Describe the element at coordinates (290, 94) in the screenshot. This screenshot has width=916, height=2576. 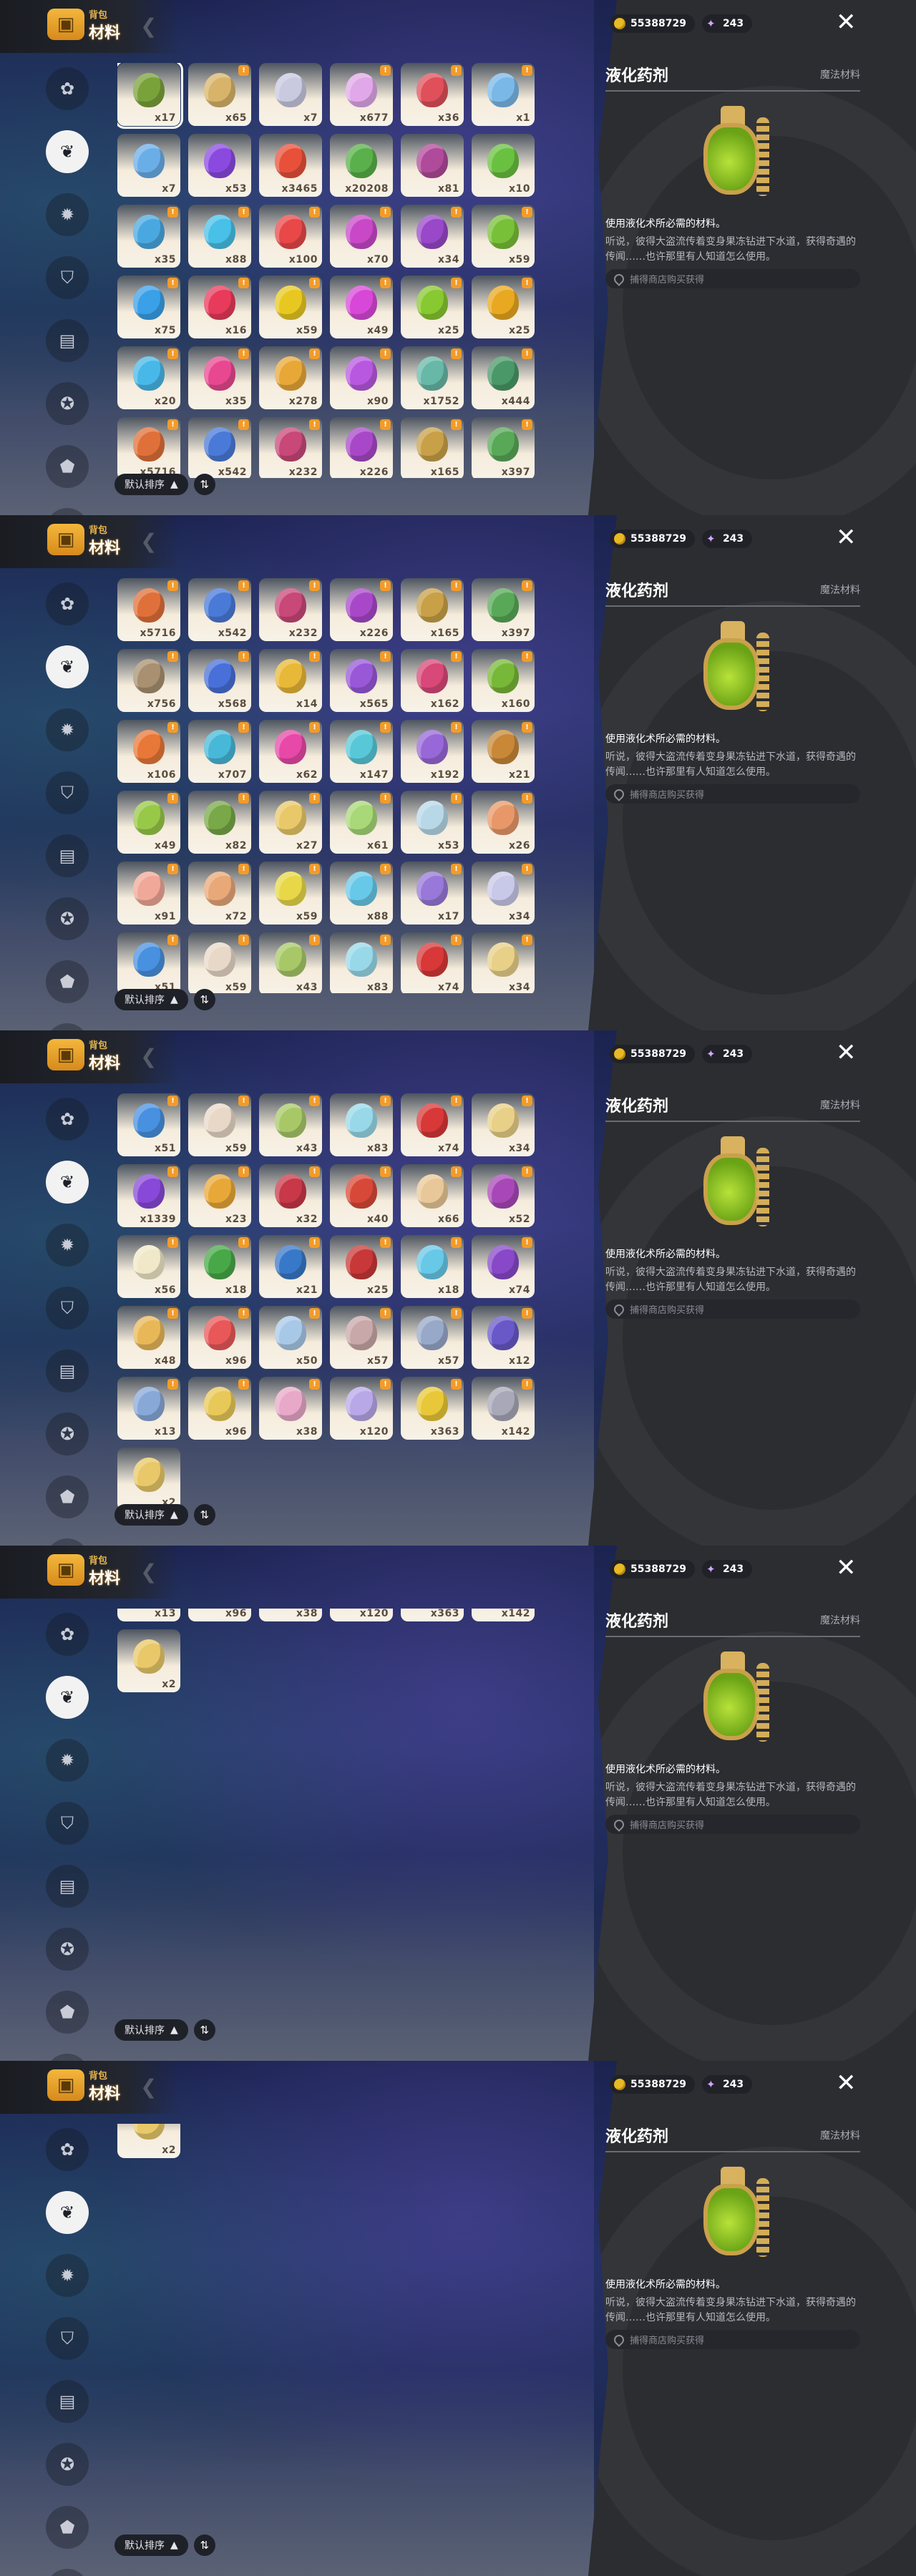
I see `item-slot: x7` at that location.